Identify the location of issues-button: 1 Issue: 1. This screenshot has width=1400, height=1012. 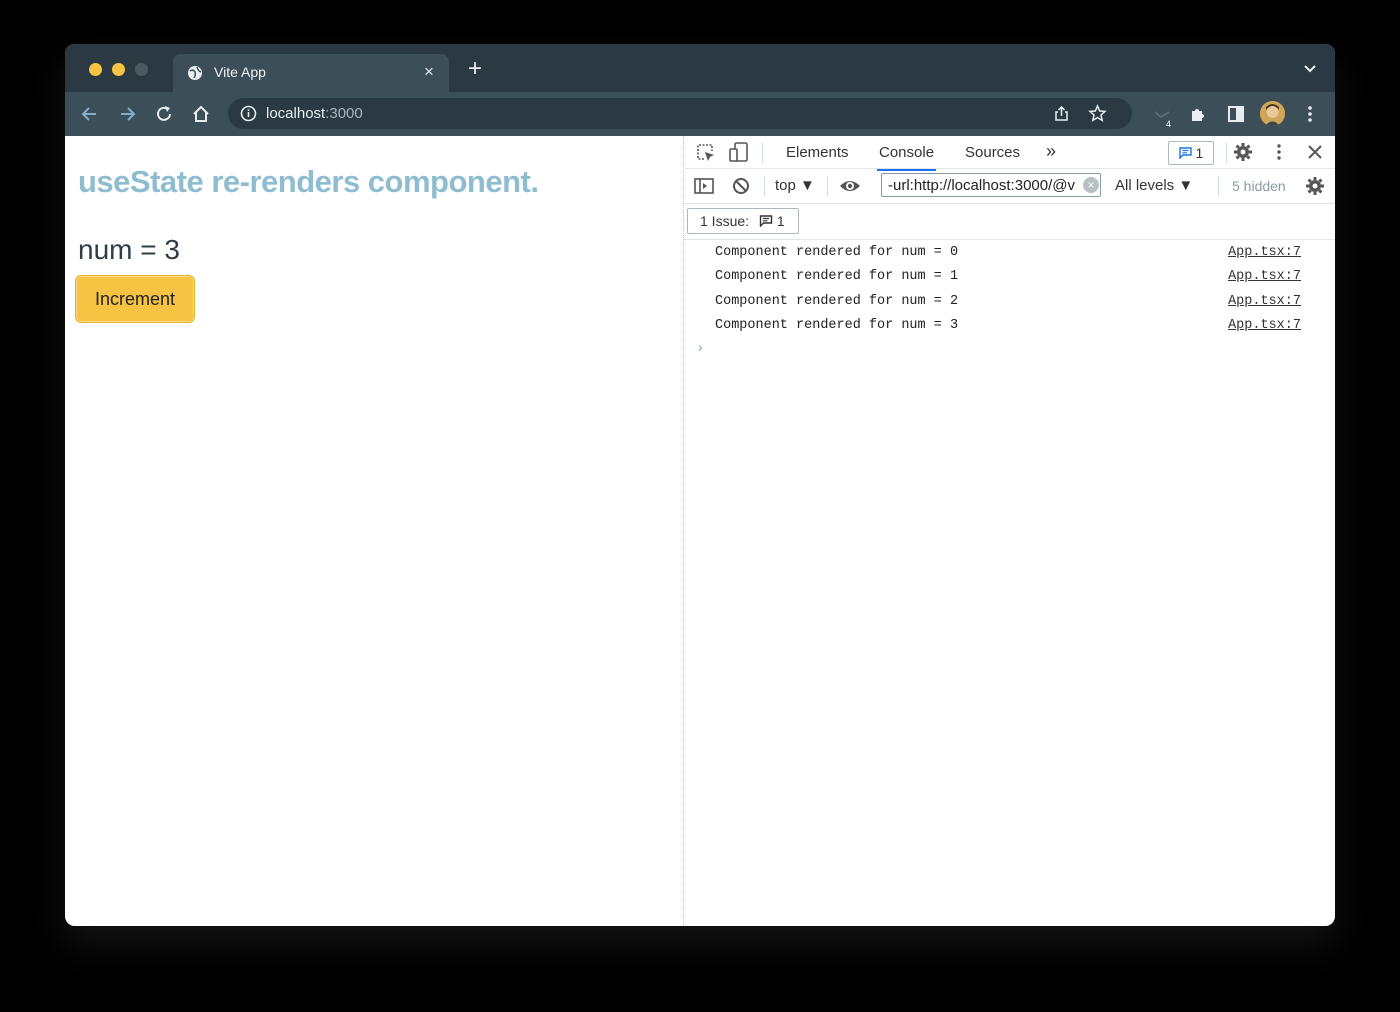
(743, 221).